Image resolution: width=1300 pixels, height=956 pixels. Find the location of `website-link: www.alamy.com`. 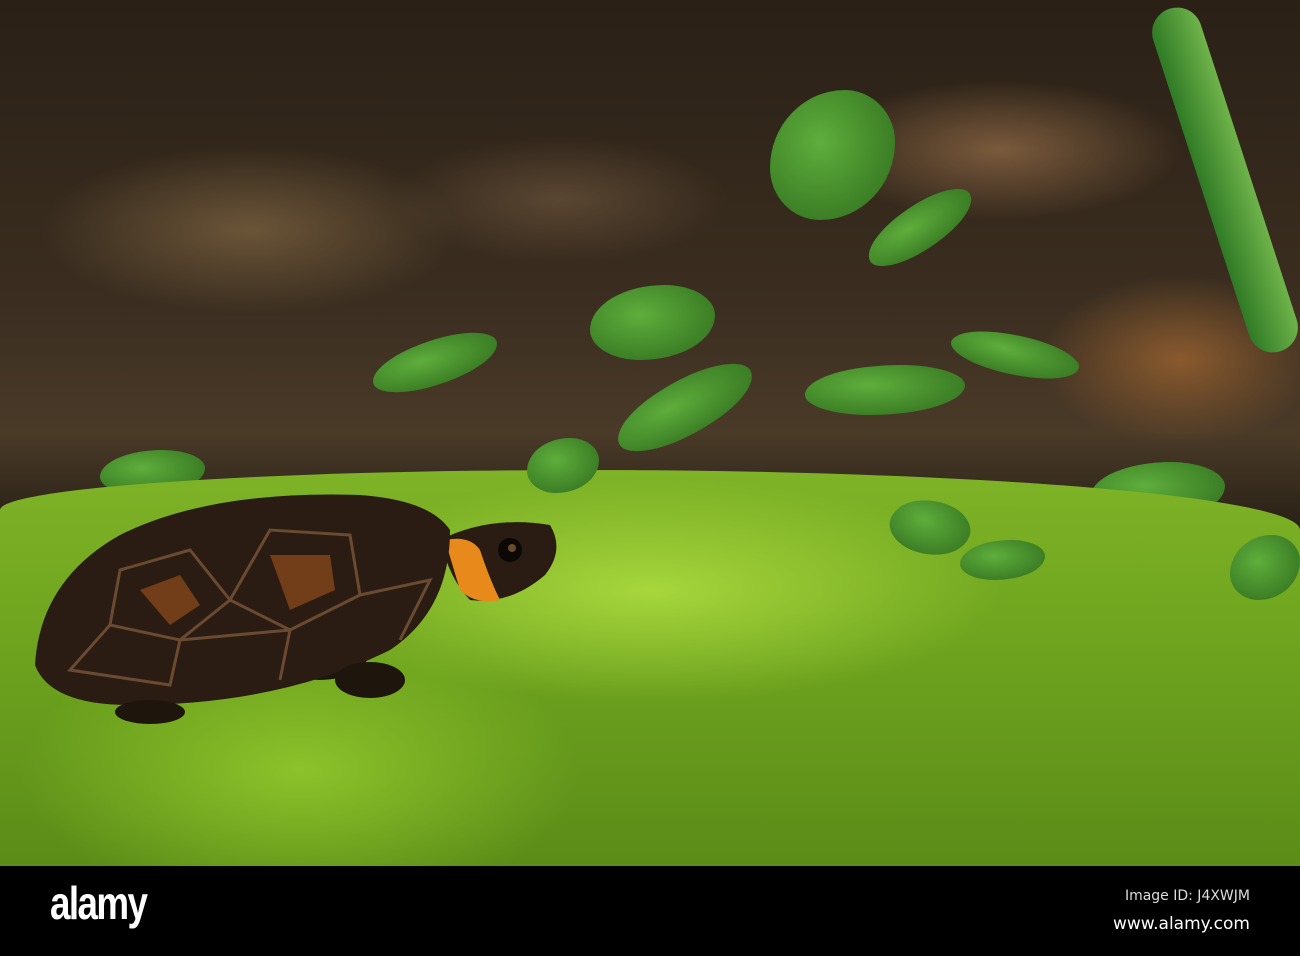

website-link: www.alamy.com is located at coordinates (1181, 924).